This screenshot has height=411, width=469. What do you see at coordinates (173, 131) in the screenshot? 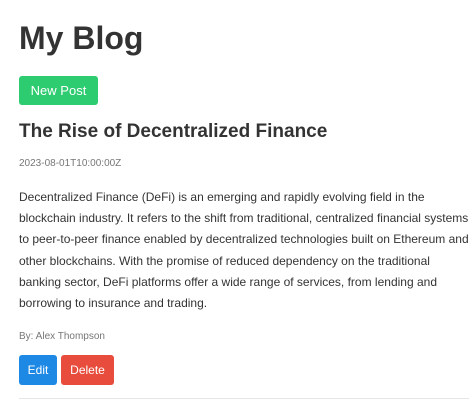
I see `post-title: The Rise of Decentralized Finance` at bounding box center [173, 131].